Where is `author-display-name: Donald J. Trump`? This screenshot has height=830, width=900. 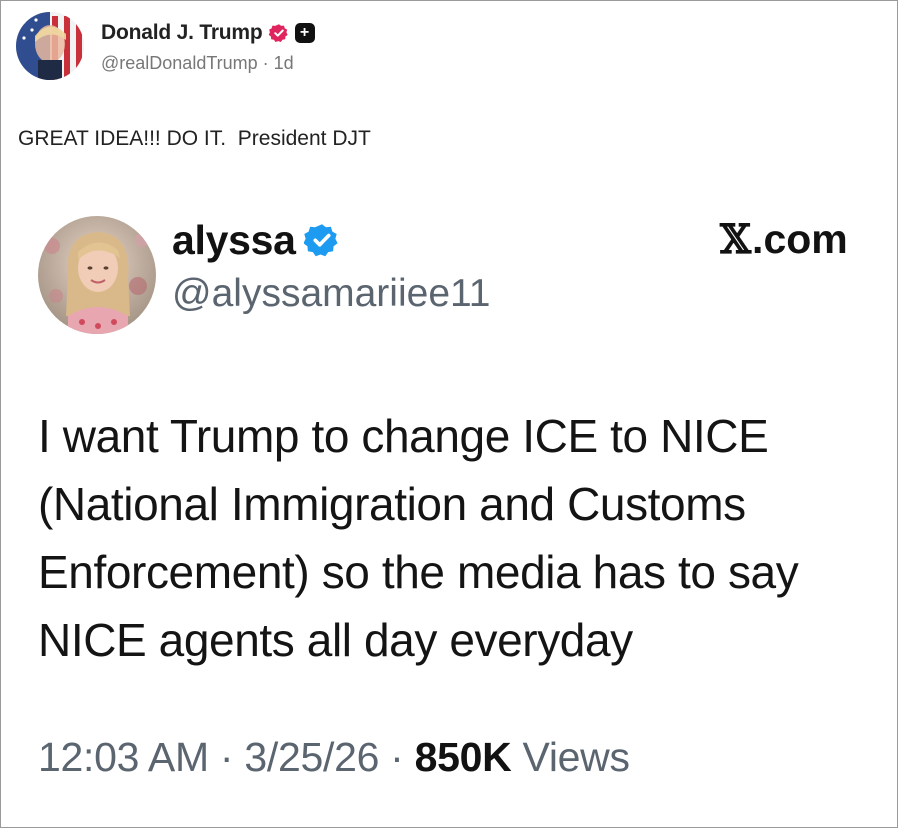
author-display-name: Donald J. Trump is located at coordinates (182, 33).